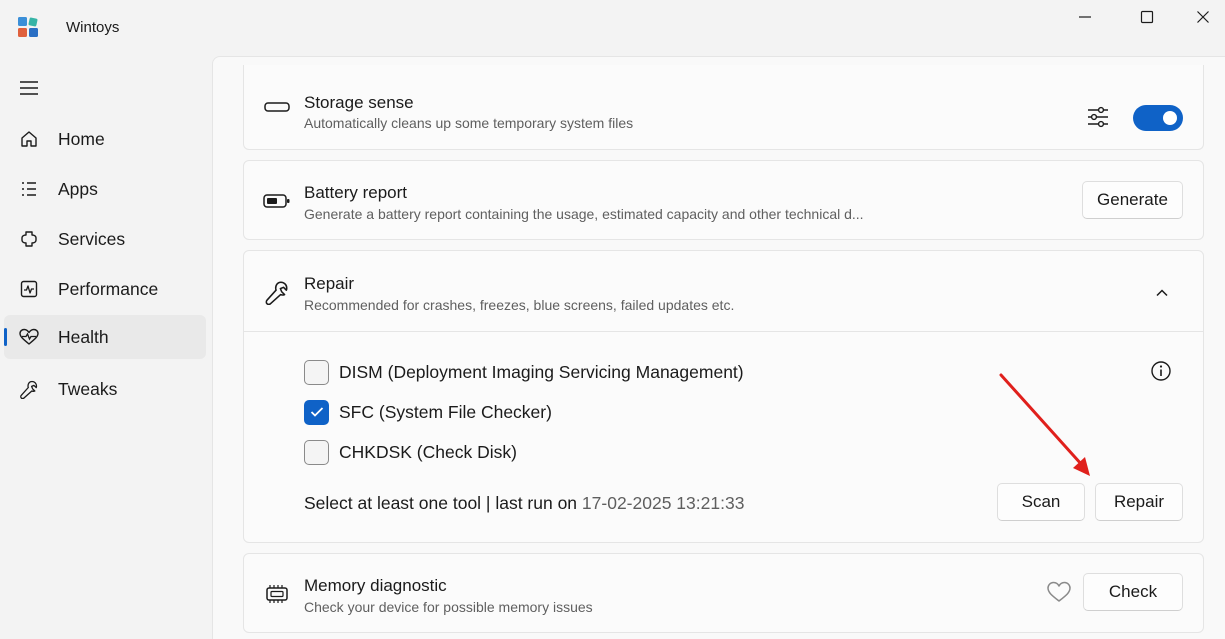  I want to click on storage-icon, so click(277, 107).